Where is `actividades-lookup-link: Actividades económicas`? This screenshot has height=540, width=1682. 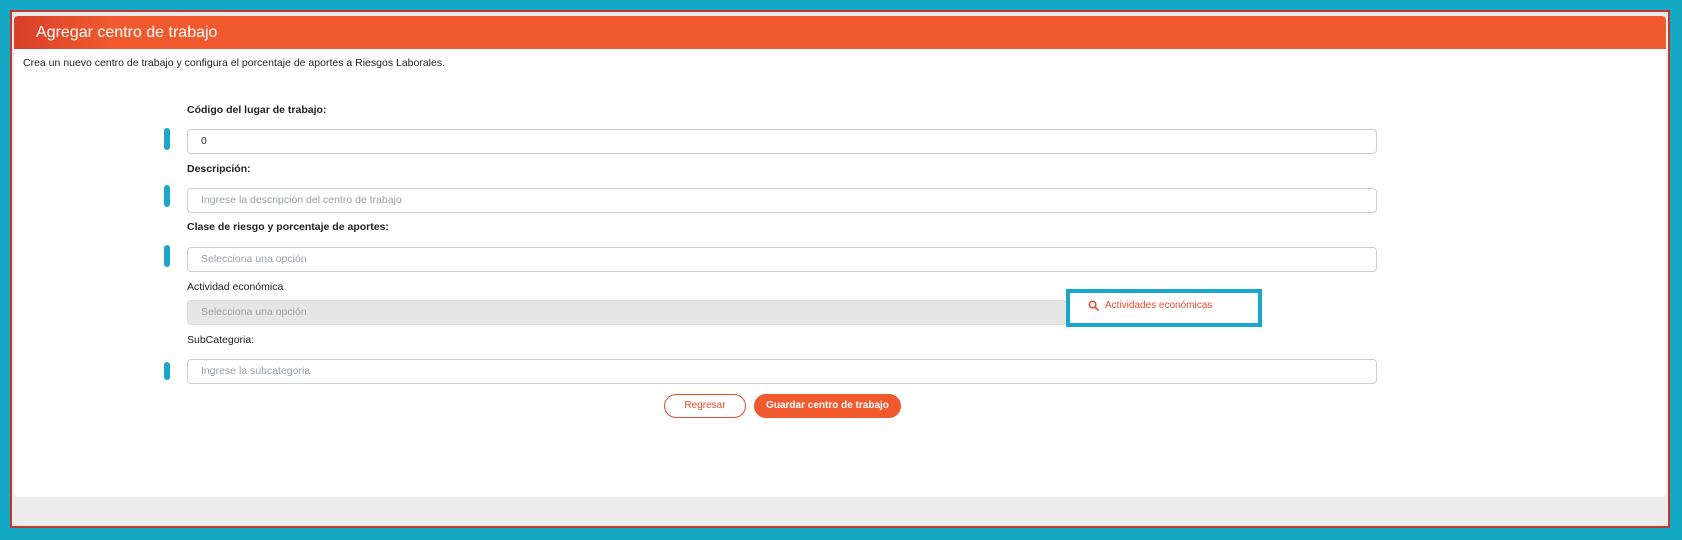 actividades-lookup-link: Actividades económicas is located at coordinates (1150, 305).